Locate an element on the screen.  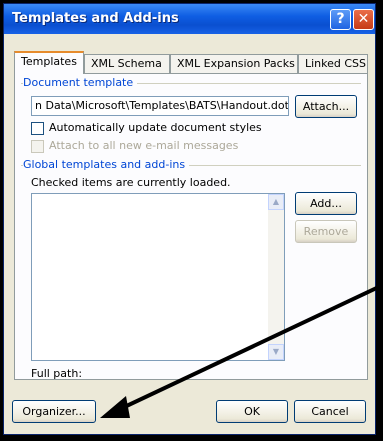
dialog-title: Templates and Add-ins is located at coordinates (95, 18).